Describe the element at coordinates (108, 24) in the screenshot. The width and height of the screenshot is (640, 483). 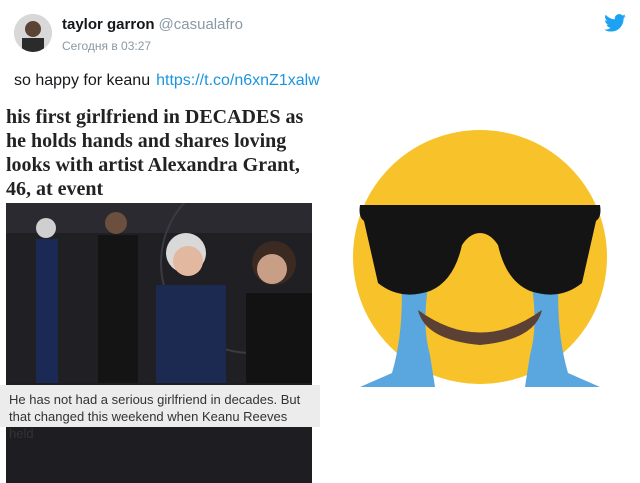
I see `display-name-text: taylor garron` at that location.